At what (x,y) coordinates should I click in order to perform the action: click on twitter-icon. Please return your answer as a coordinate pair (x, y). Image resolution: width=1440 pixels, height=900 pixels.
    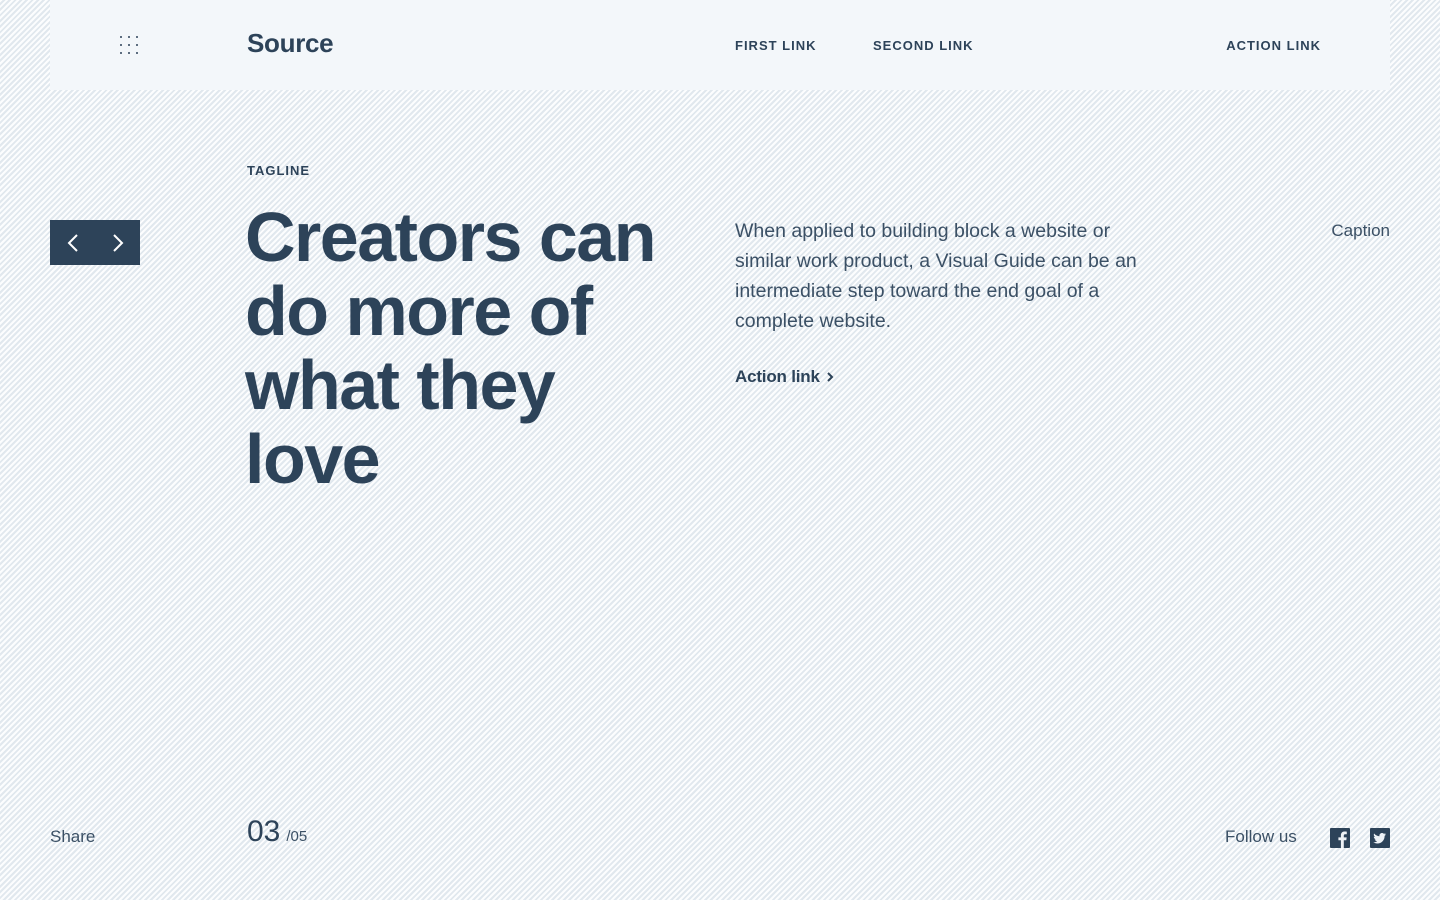
    Looking at the image, I should click on (1380, 838).